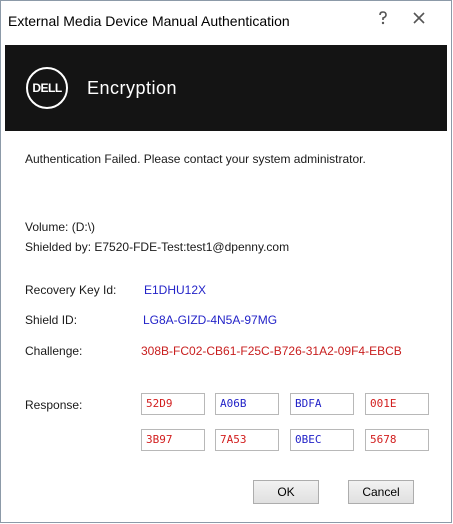  I want to click on response-field-5: 3B97, so click(173, 440).